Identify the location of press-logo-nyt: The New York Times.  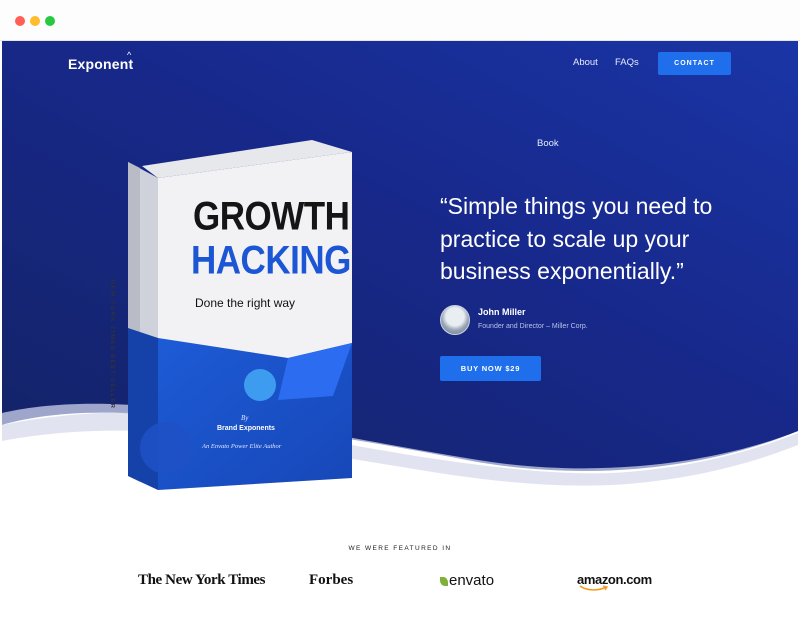
(202, 580).